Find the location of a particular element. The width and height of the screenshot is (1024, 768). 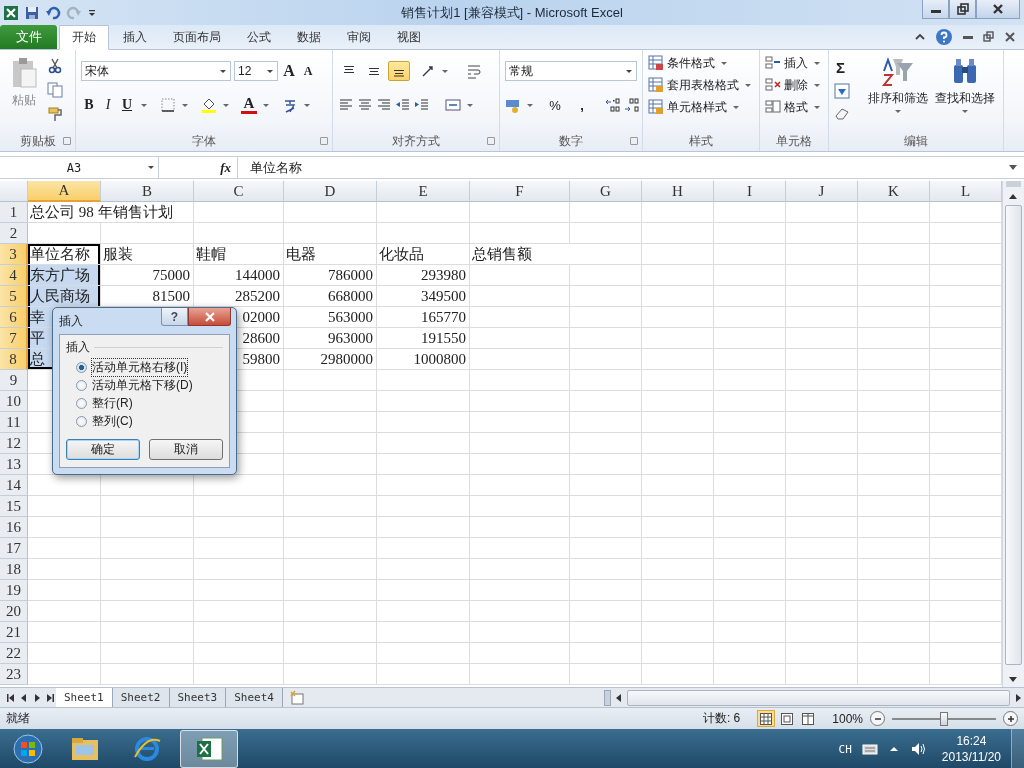

vertical-scrollbar is located at coordinates (1013, 434).